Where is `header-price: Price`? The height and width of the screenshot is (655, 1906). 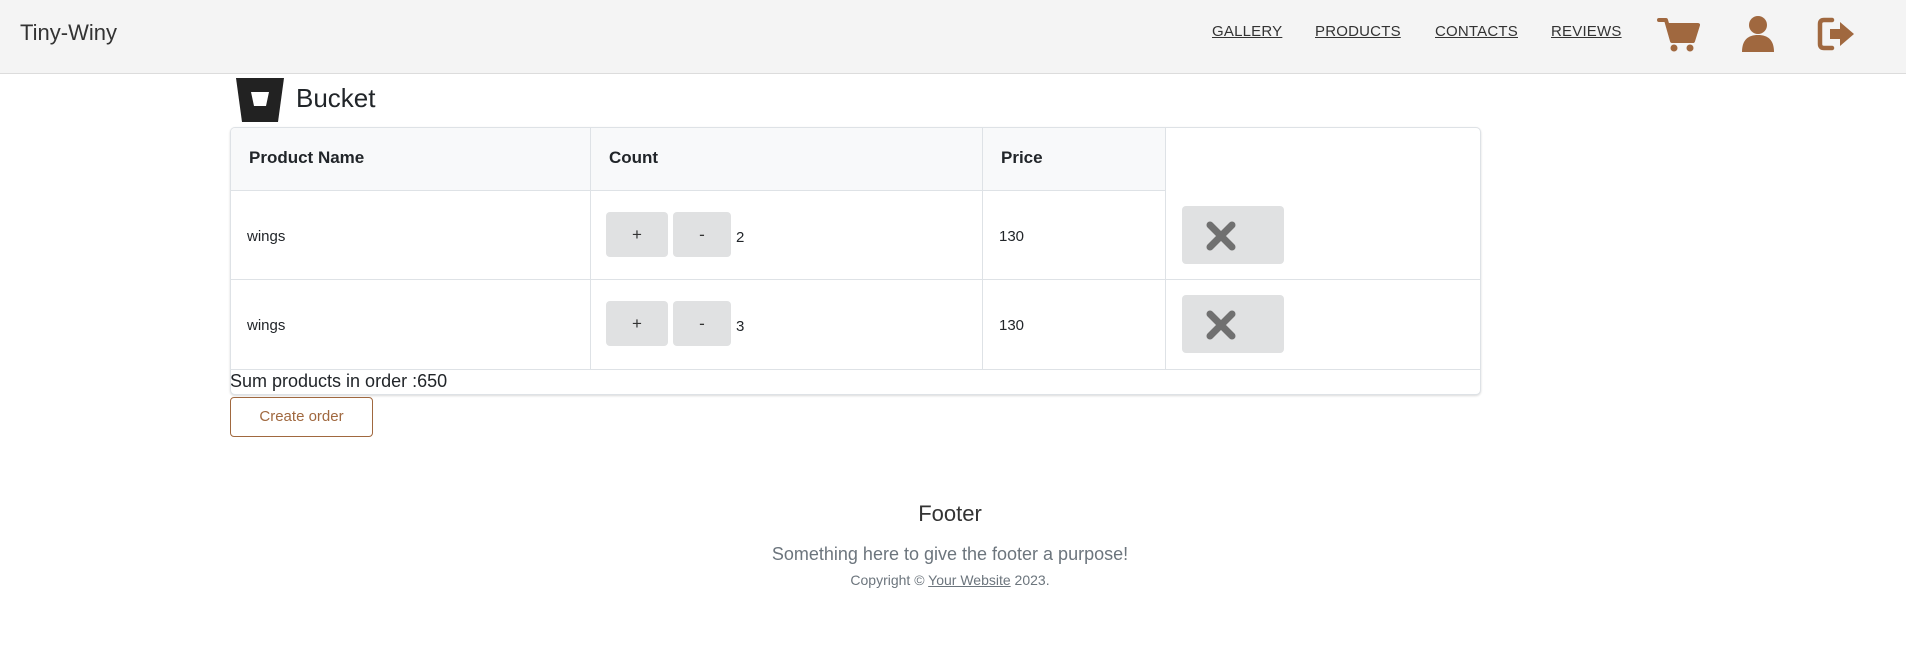 header-price: Price is located at coordinates (1074, 159).